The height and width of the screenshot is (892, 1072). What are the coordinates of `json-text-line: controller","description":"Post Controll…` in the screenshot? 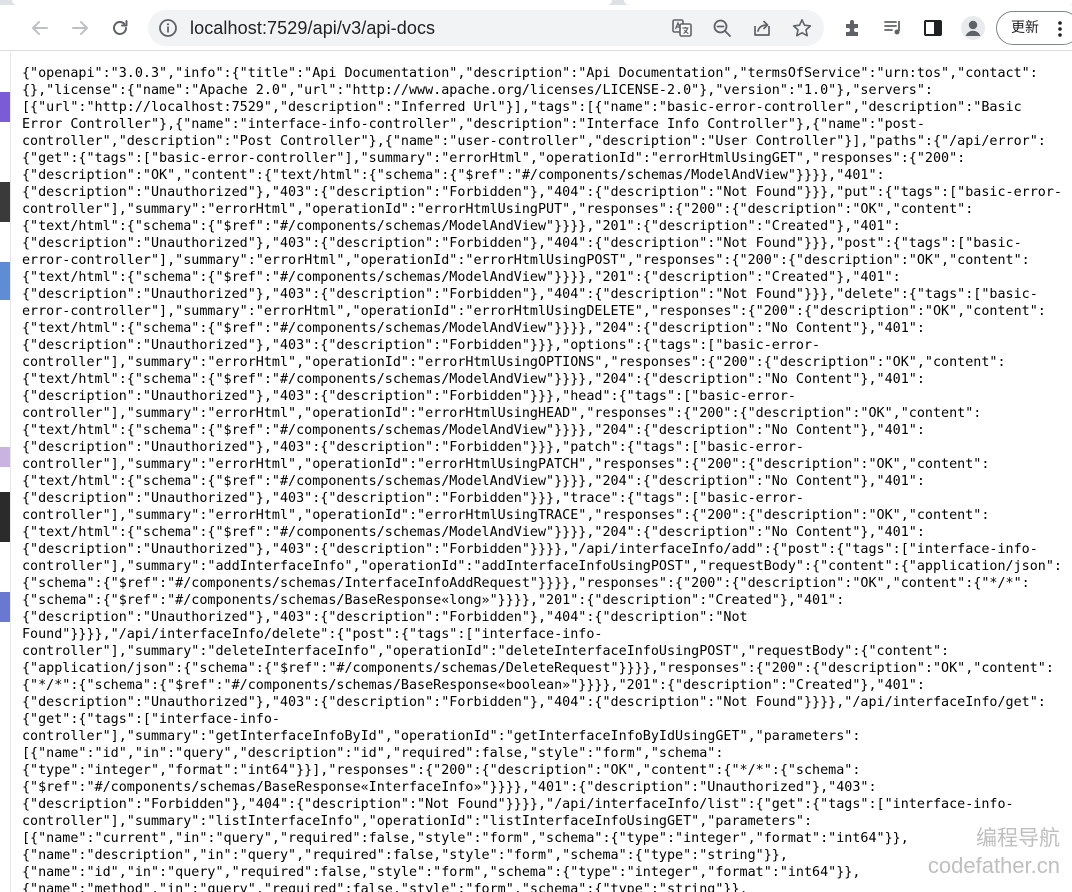 It's located at (534, 141).